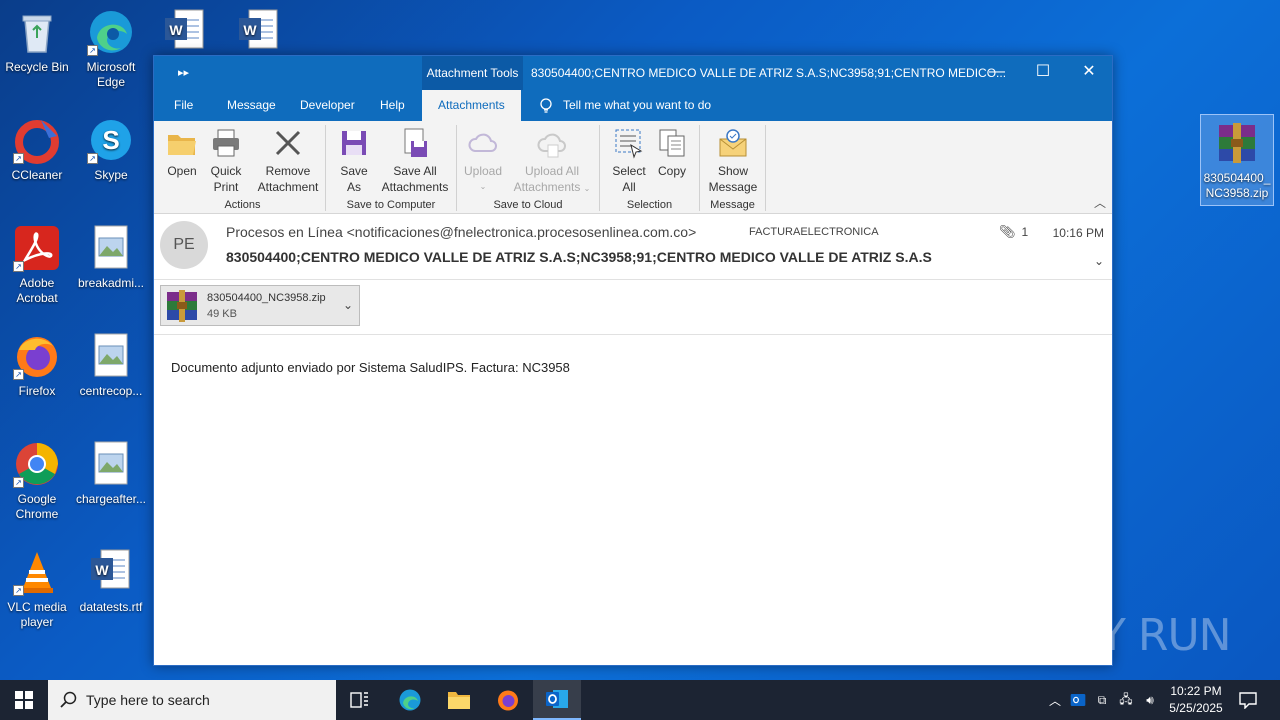 This screenshot has height=720, width=1280. What do you see at coordinates (672, 153) in the screenshot?
I see `copy-button: Copy` at bounding box center [672, 153].